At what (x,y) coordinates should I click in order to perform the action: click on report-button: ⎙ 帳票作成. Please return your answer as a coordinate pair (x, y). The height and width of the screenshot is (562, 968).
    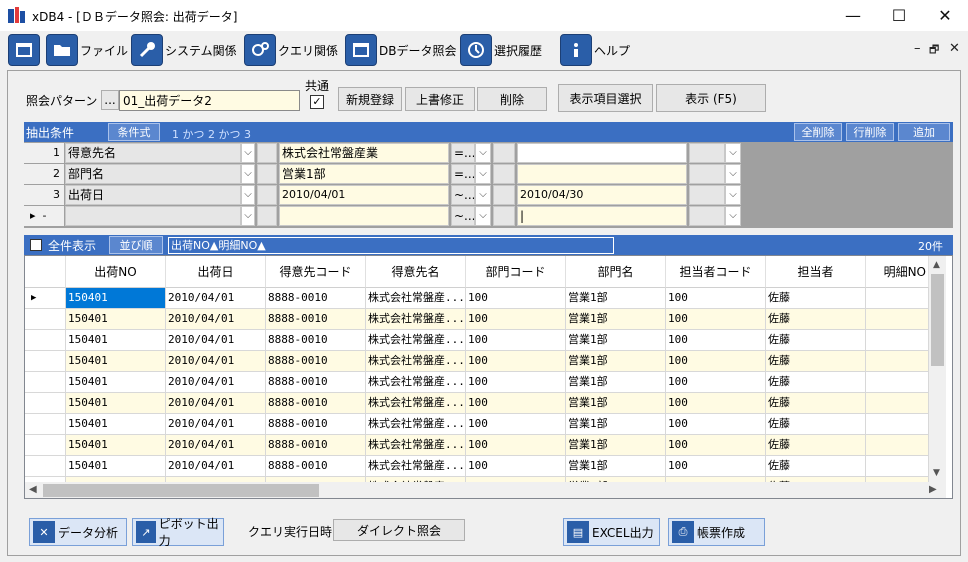
    Looking at the image, I should click on (716, 532).